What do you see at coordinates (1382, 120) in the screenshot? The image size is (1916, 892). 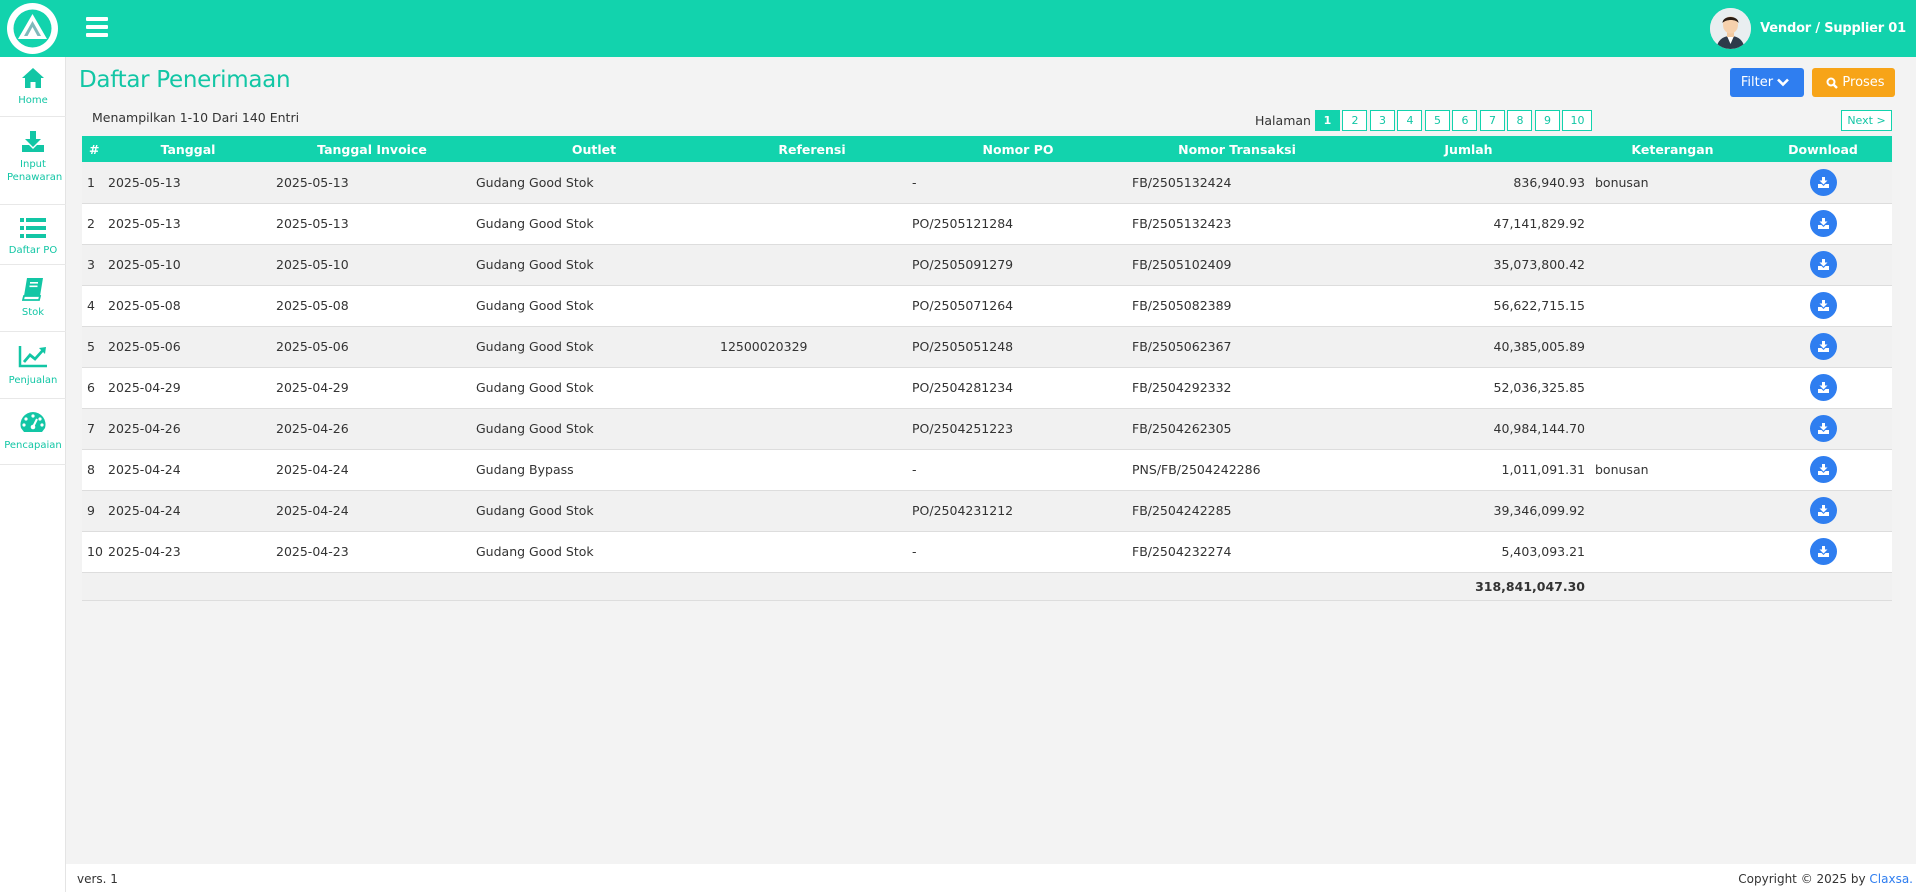 I see `page-button: 3` at bounding box center [1382, 120].